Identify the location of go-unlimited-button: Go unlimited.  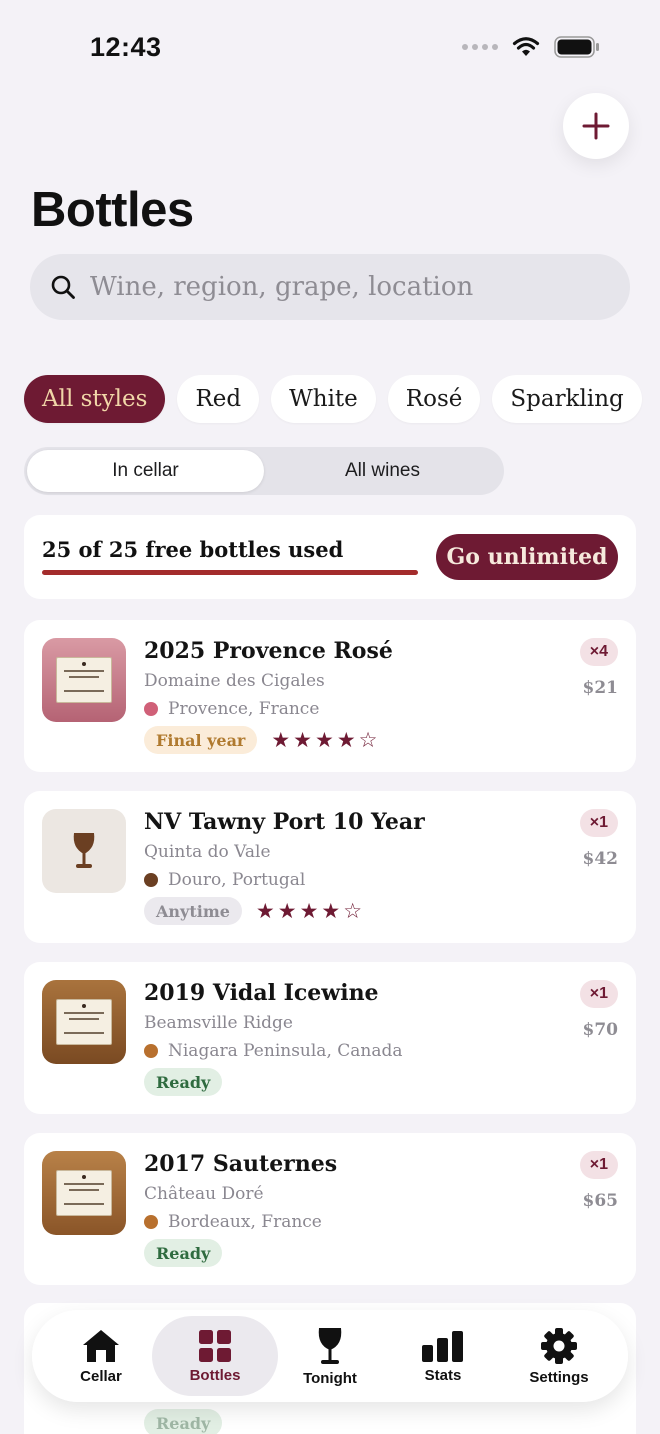
(527, 557).